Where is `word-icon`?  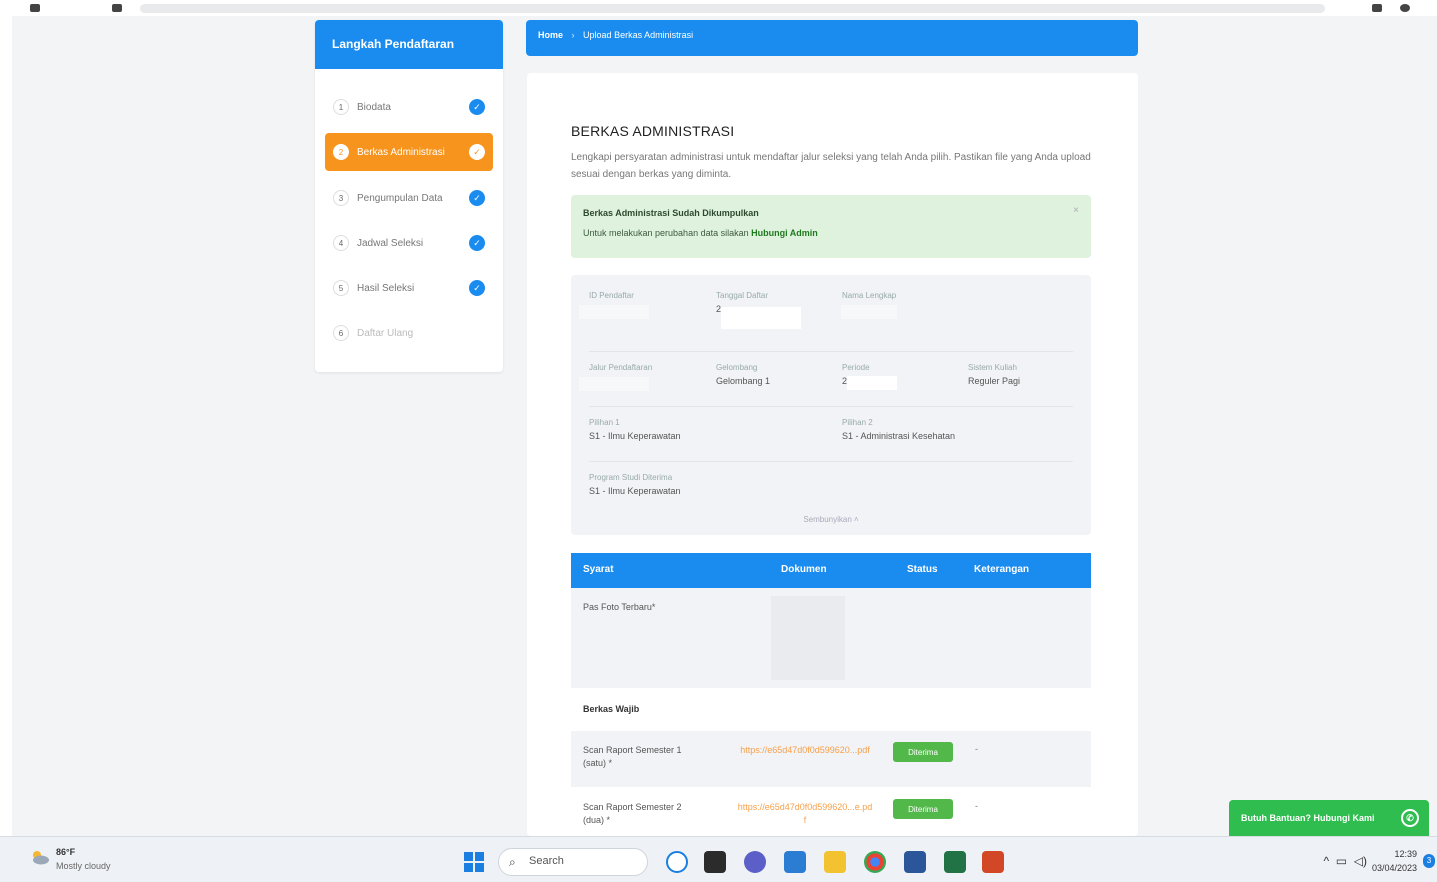
word-icon is located at coordinates (915, 862).